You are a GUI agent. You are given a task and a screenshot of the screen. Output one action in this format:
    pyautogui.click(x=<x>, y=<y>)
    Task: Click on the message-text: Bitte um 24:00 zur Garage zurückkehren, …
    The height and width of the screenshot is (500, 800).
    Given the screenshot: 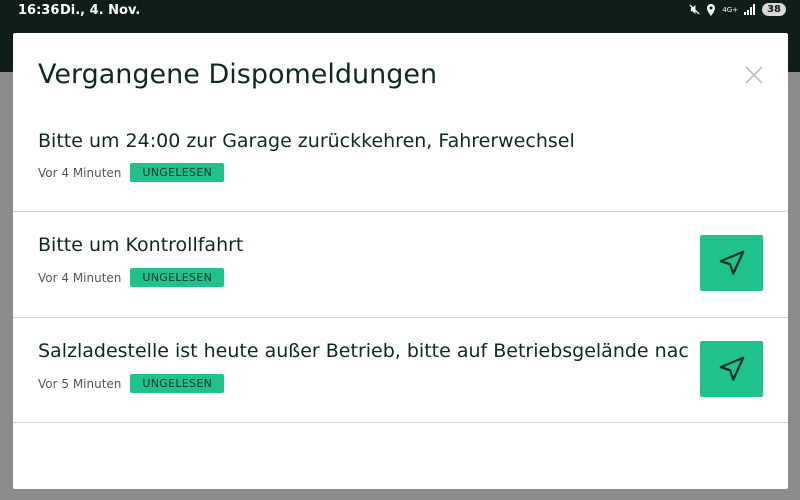 What is the action you would take?
    pyautogui.click(x=306, y=141)
    